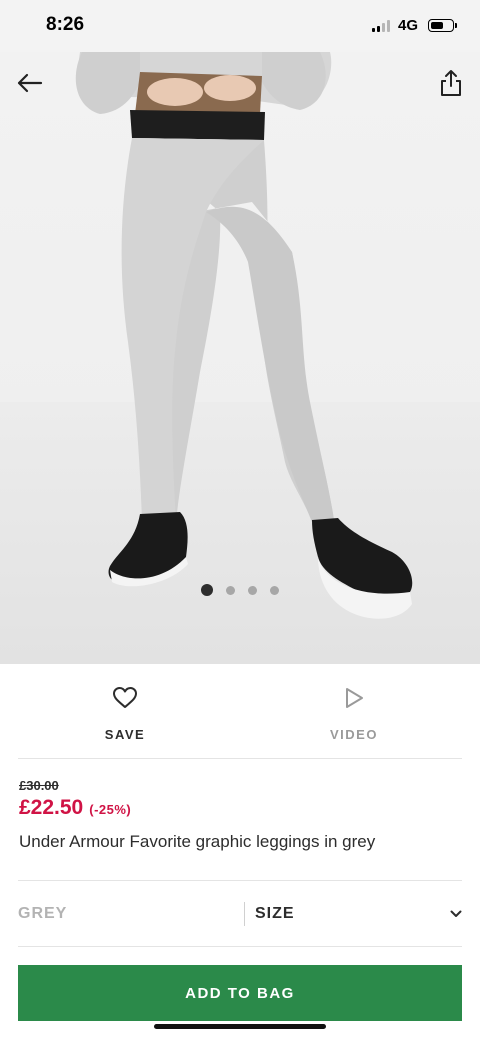  Describe the element at coordinates (275, 913) in the screenshot. I see `size-label: SIZE` at that location.